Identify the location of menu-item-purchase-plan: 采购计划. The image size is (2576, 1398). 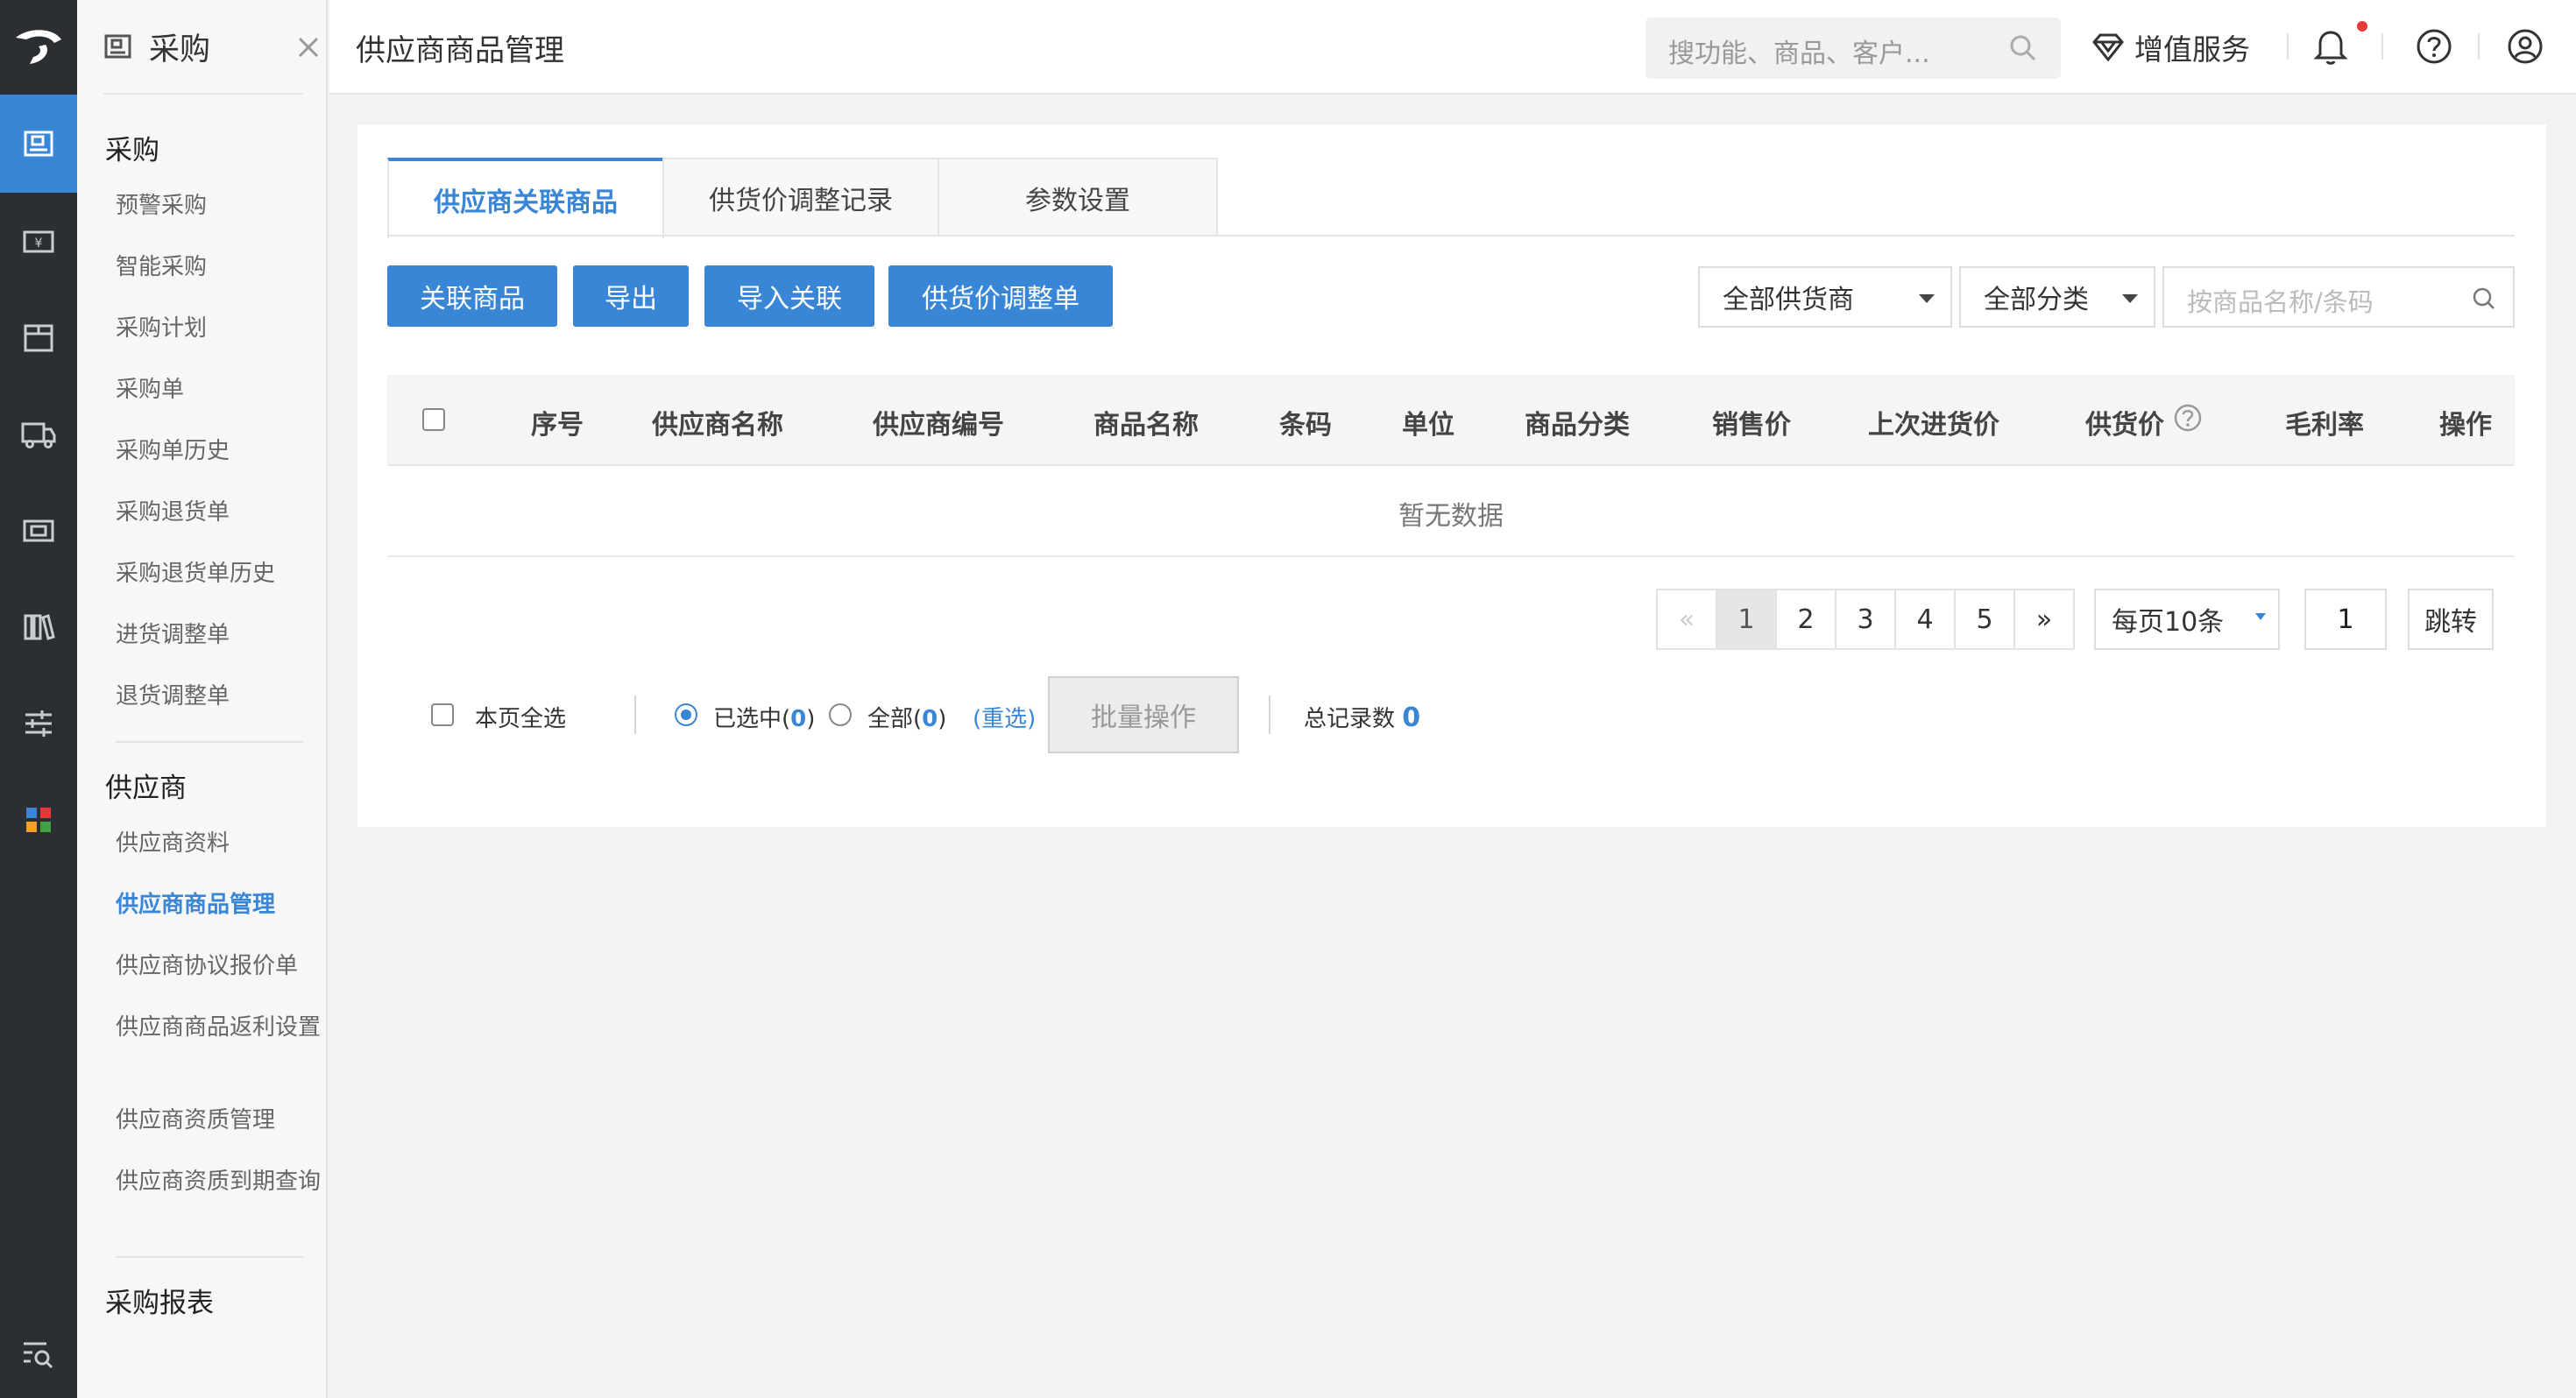
(221, 328).